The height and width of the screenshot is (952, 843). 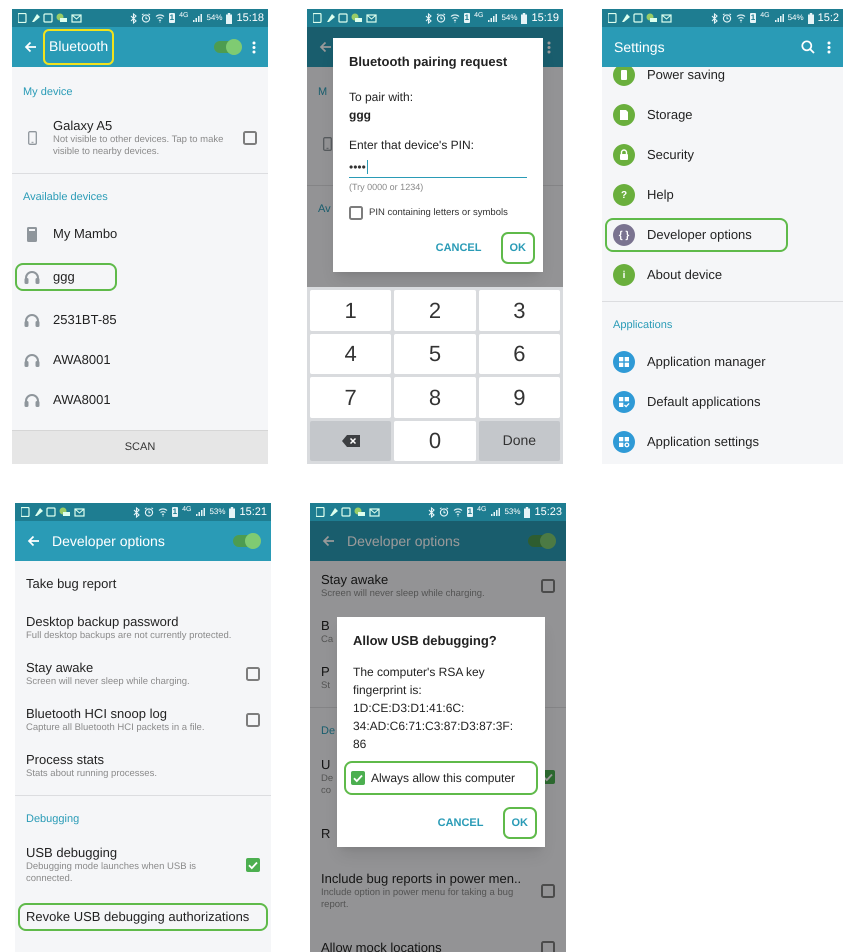 I want to click on item-title: Power saving, so click(x=686, y=75).